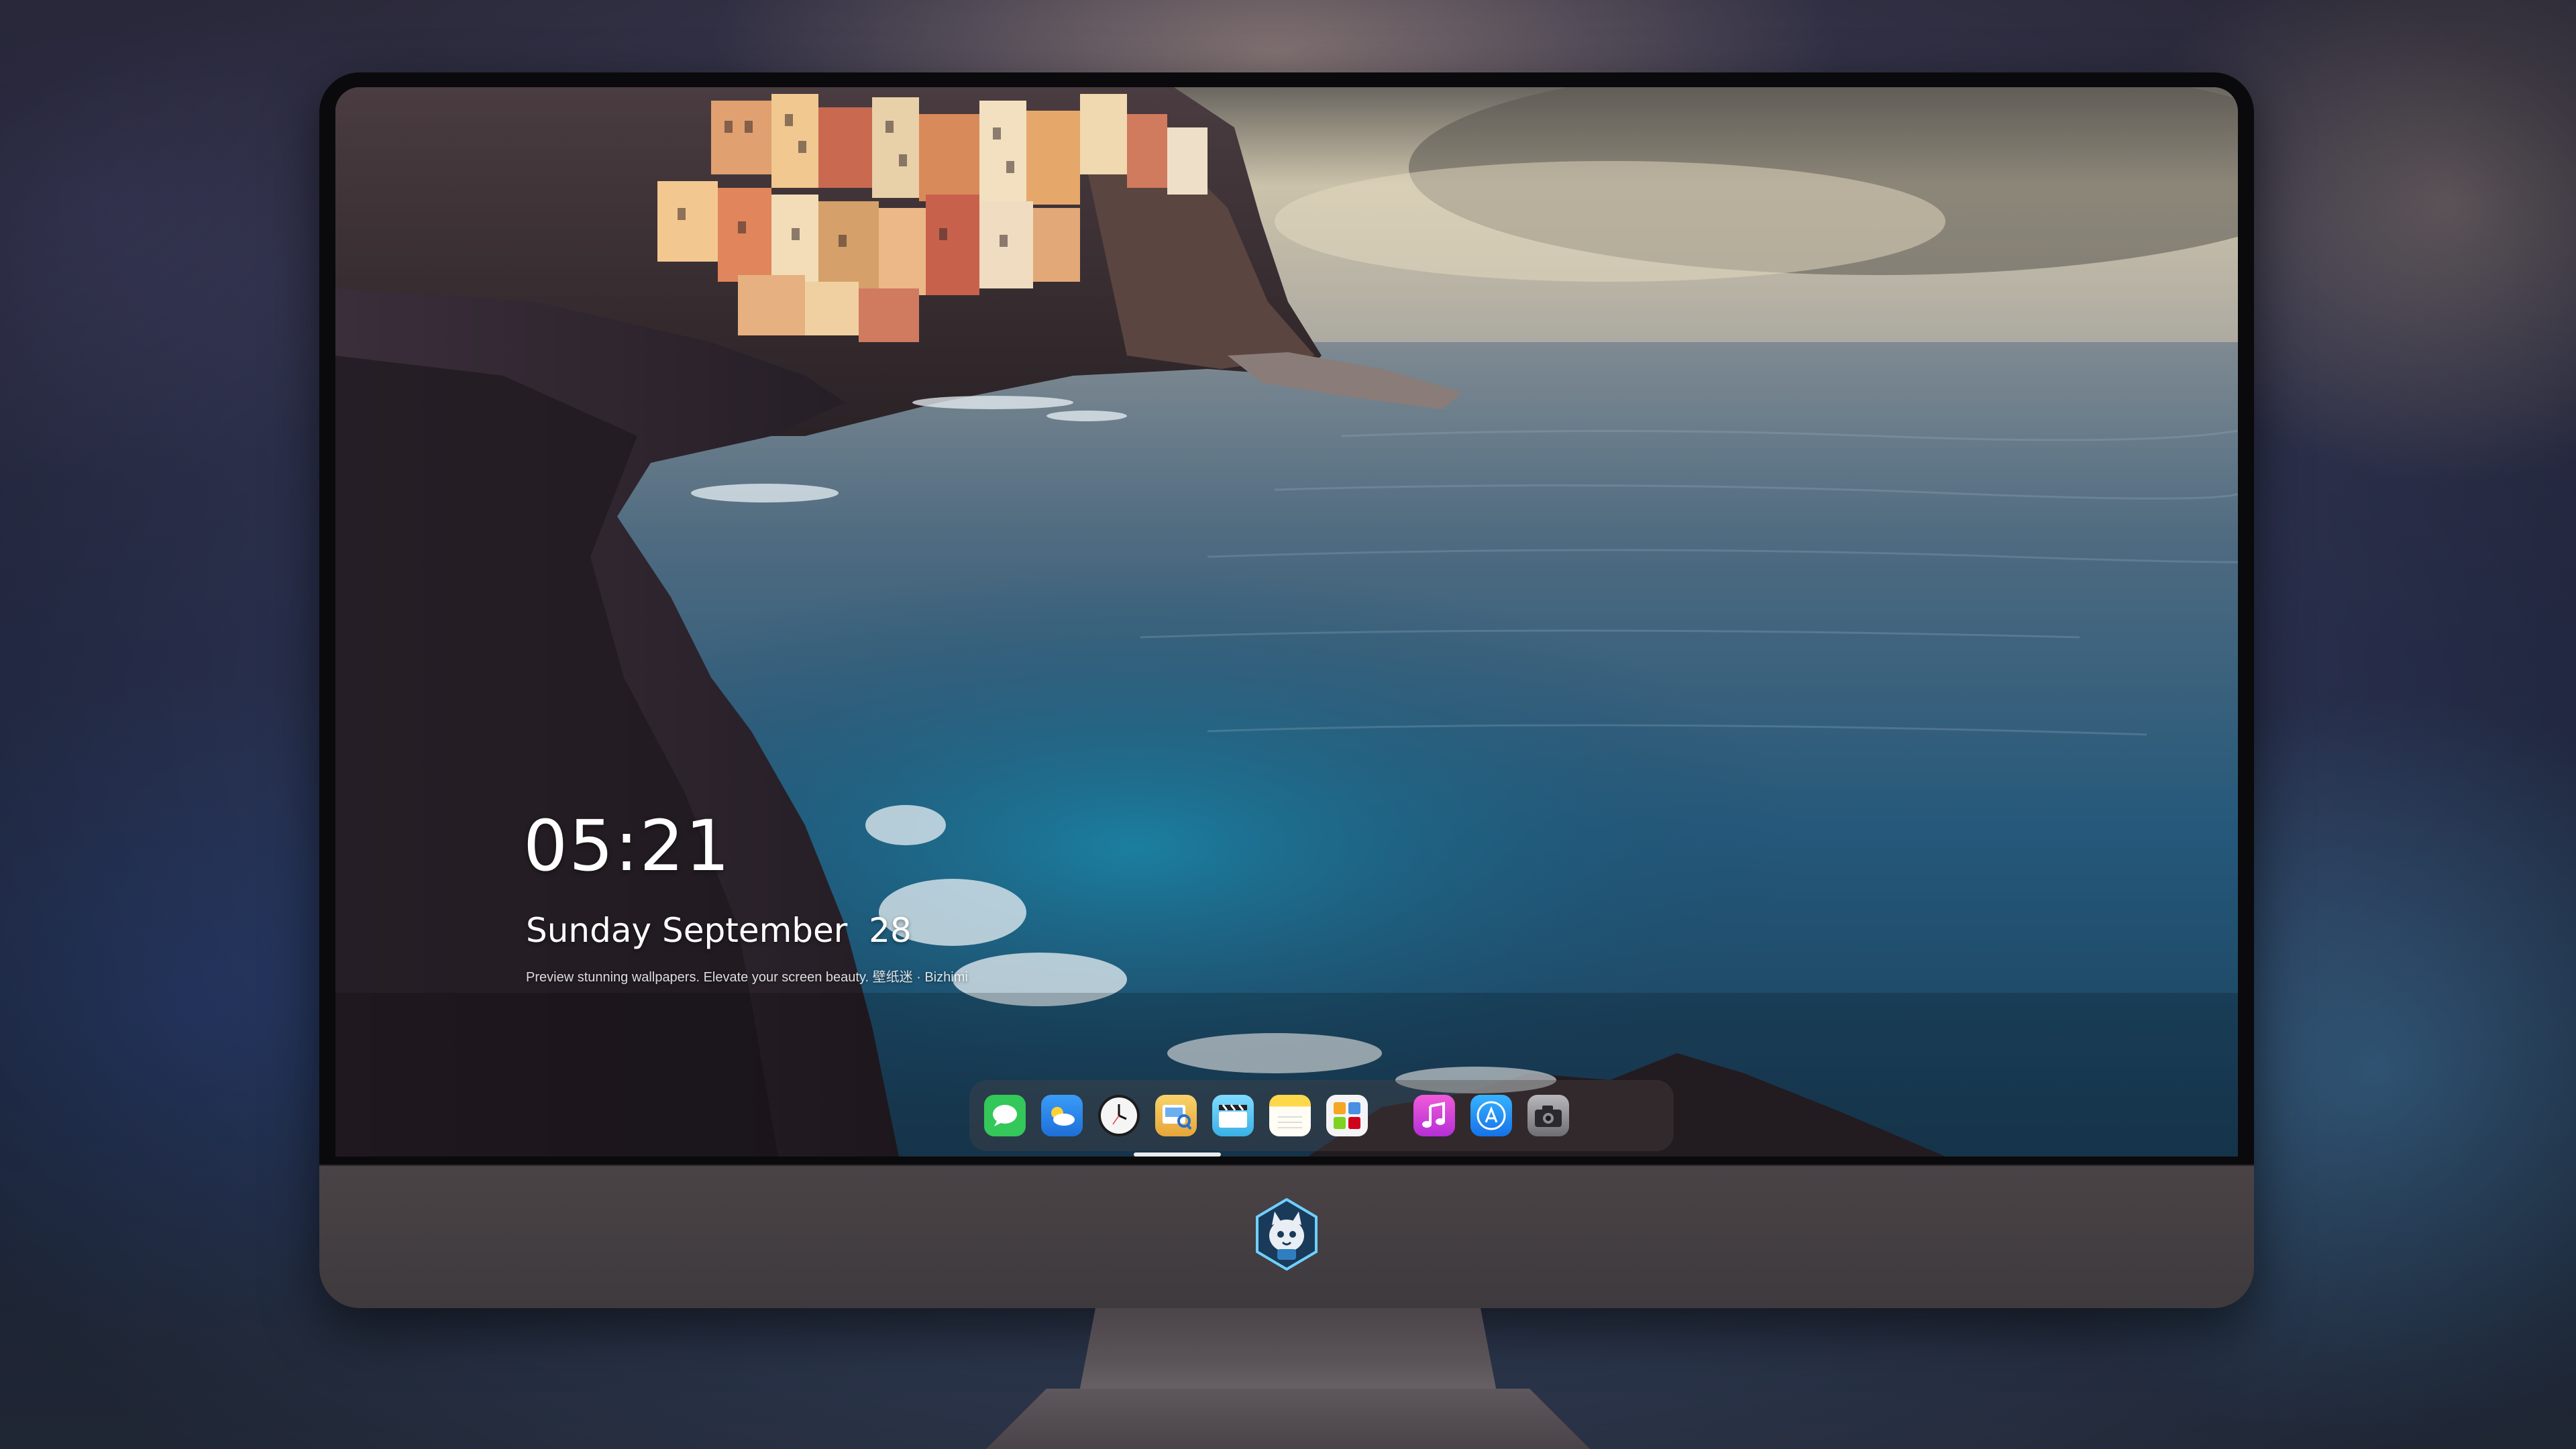 This screenshot has width=2576, height=1449. Describe the element at coordinates (719, 930) in the screenshot. I see `lock-date: Sunday September 28` at that location.